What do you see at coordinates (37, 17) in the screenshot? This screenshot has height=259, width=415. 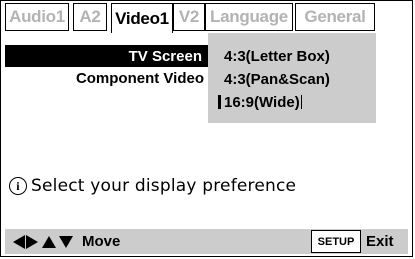 I see `tab-audio1: Audio1` at bounding box center [37, 17].